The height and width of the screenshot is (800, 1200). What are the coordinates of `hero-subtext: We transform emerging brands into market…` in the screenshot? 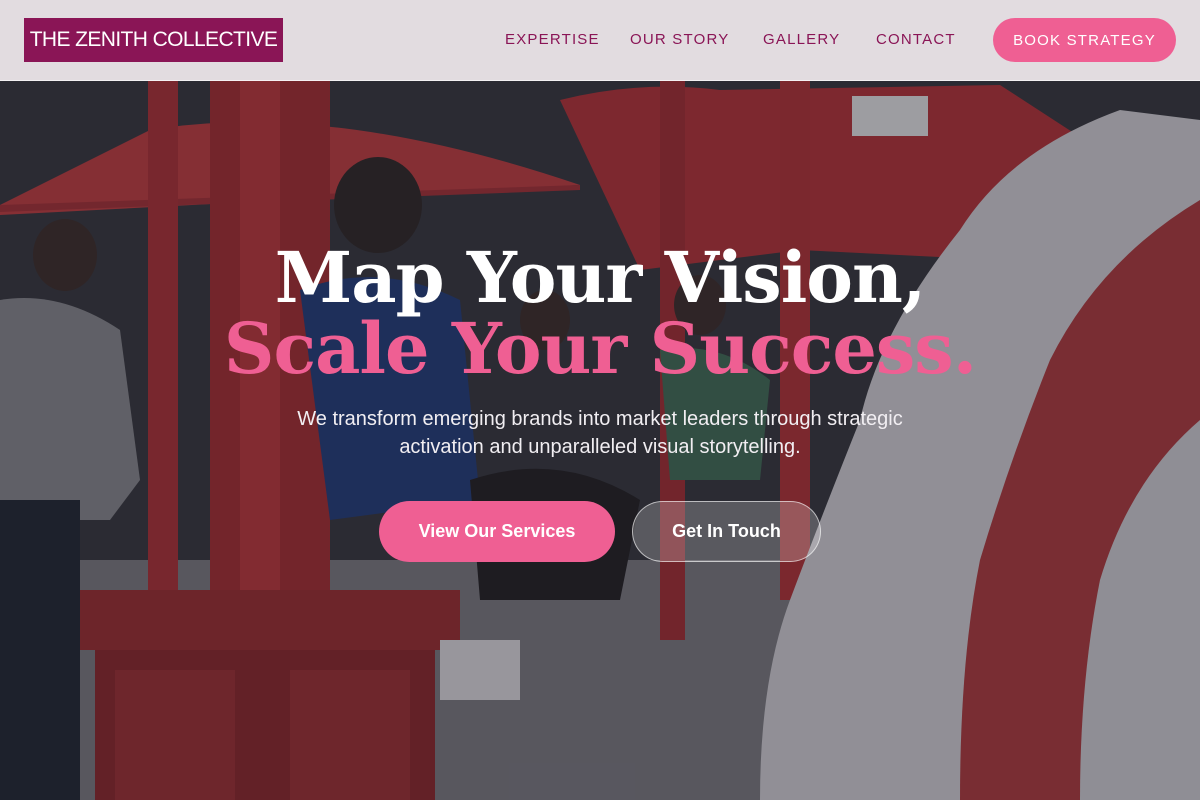 It's located at (600, 433).